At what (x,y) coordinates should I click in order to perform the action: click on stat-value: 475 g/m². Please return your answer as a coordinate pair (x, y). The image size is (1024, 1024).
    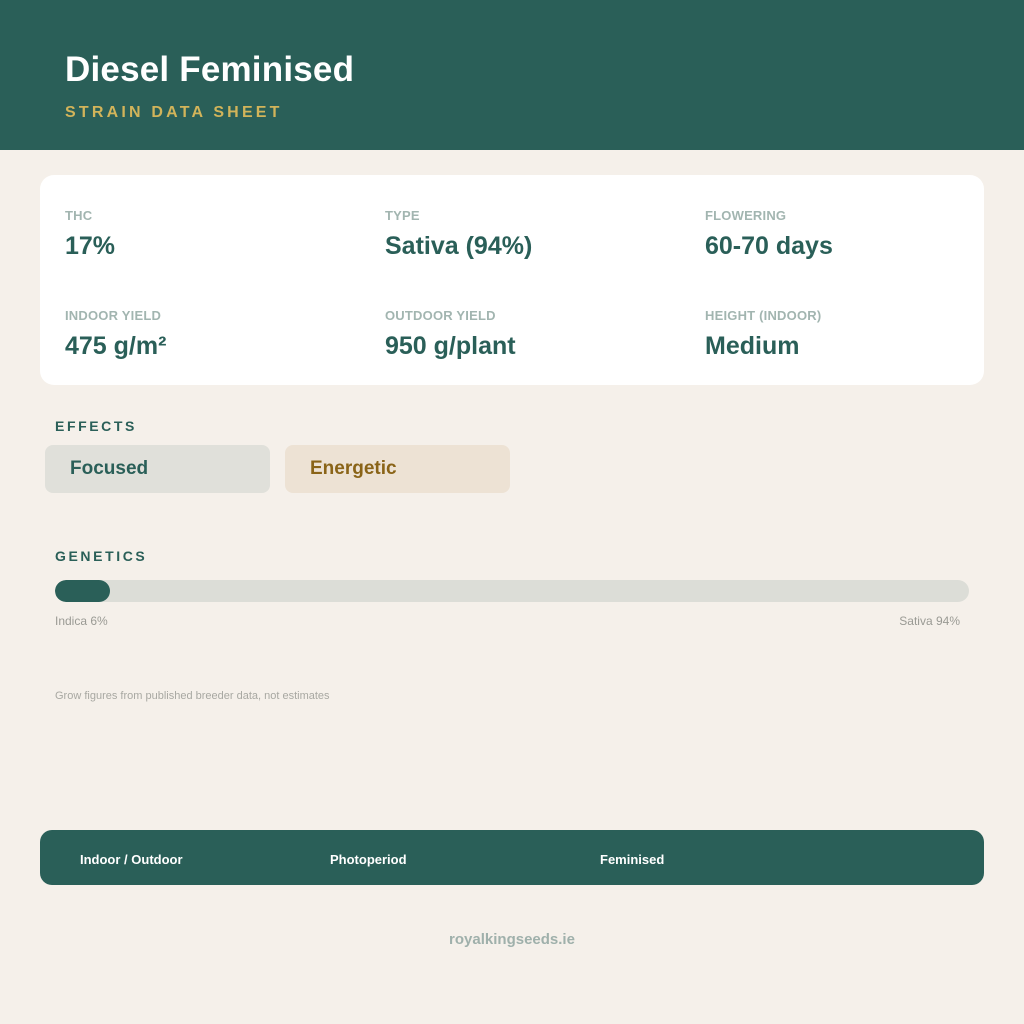
    Looking at the image, I should click on (116, 346).